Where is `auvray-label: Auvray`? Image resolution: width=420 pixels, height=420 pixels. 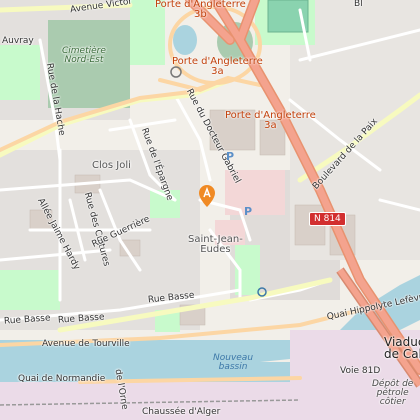
auvray-label: Auvray is located at coordinates (18, 41).